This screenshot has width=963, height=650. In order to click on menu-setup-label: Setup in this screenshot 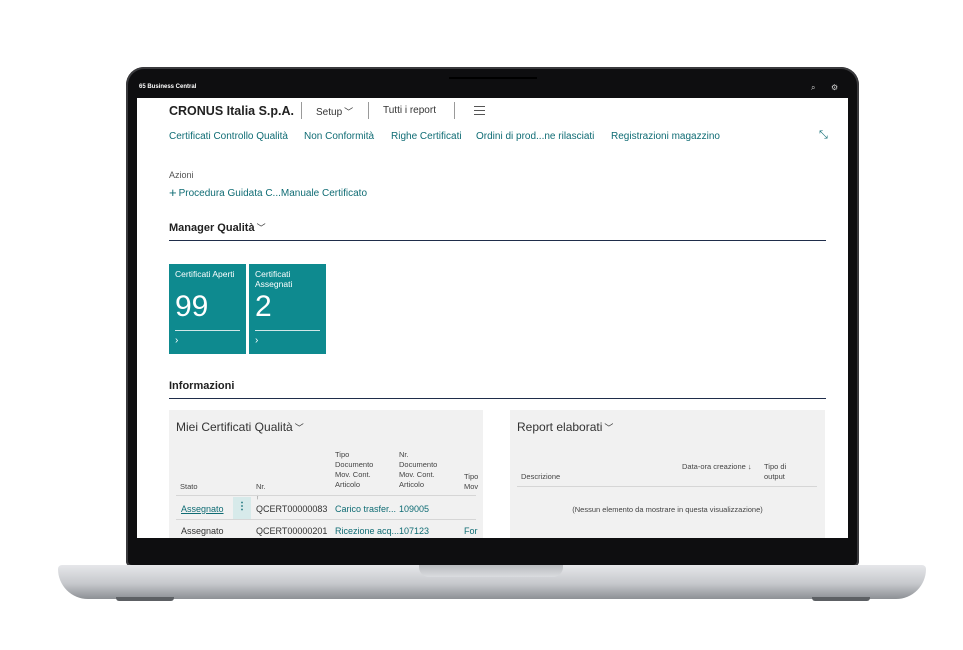, I will do `click(329, 112)`.